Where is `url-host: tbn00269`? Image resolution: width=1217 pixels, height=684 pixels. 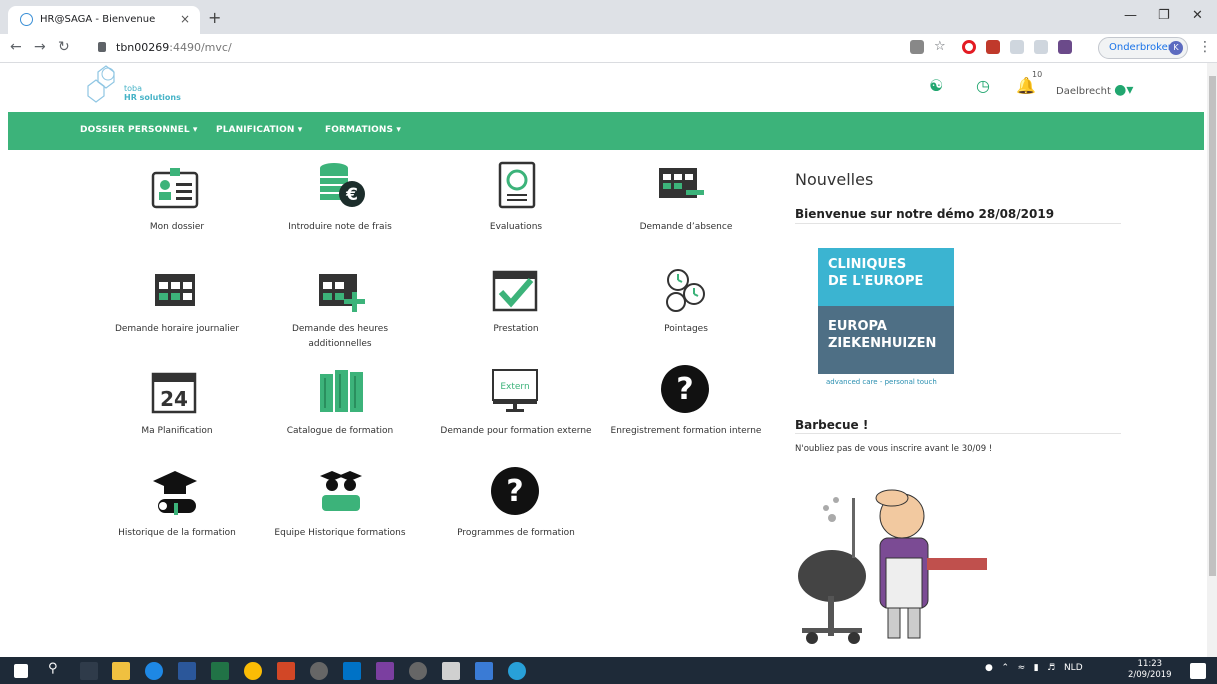 url-host: tbn00269 is located at coordinates (143, 47).